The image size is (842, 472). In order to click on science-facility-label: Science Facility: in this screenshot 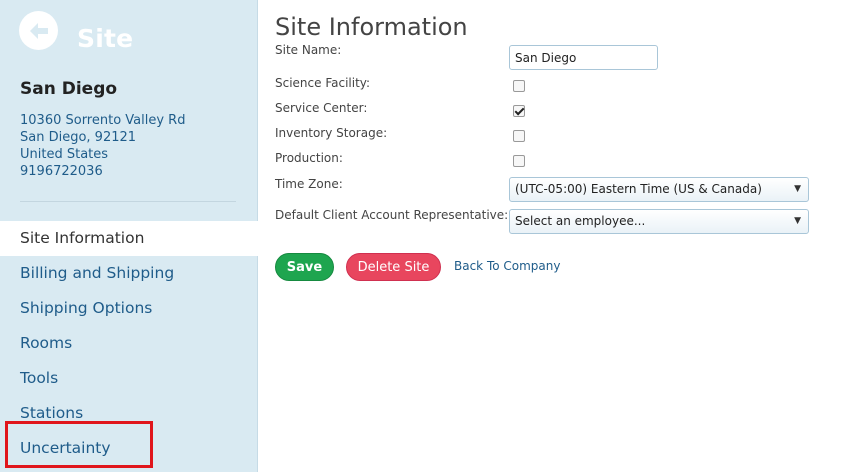, I will do `click(323, 83)`.